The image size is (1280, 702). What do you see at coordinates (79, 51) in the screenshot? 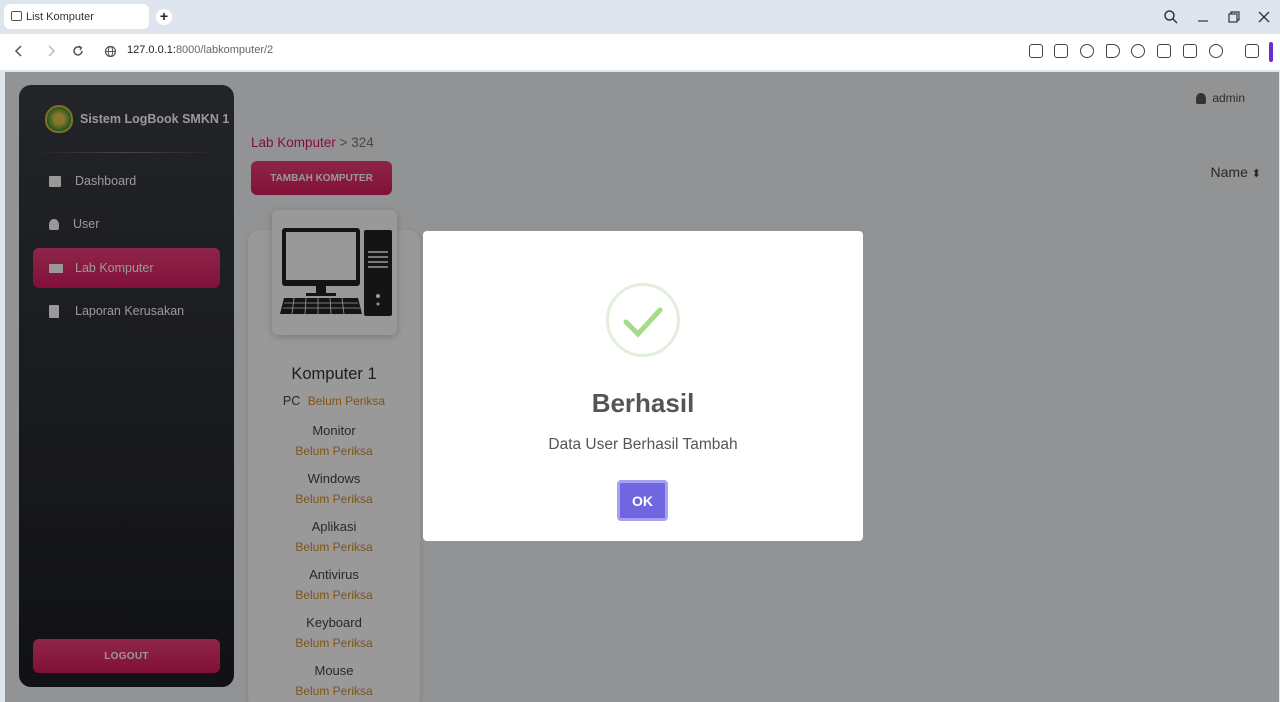
I see `reload-icon` at bounding box center [79, 51].